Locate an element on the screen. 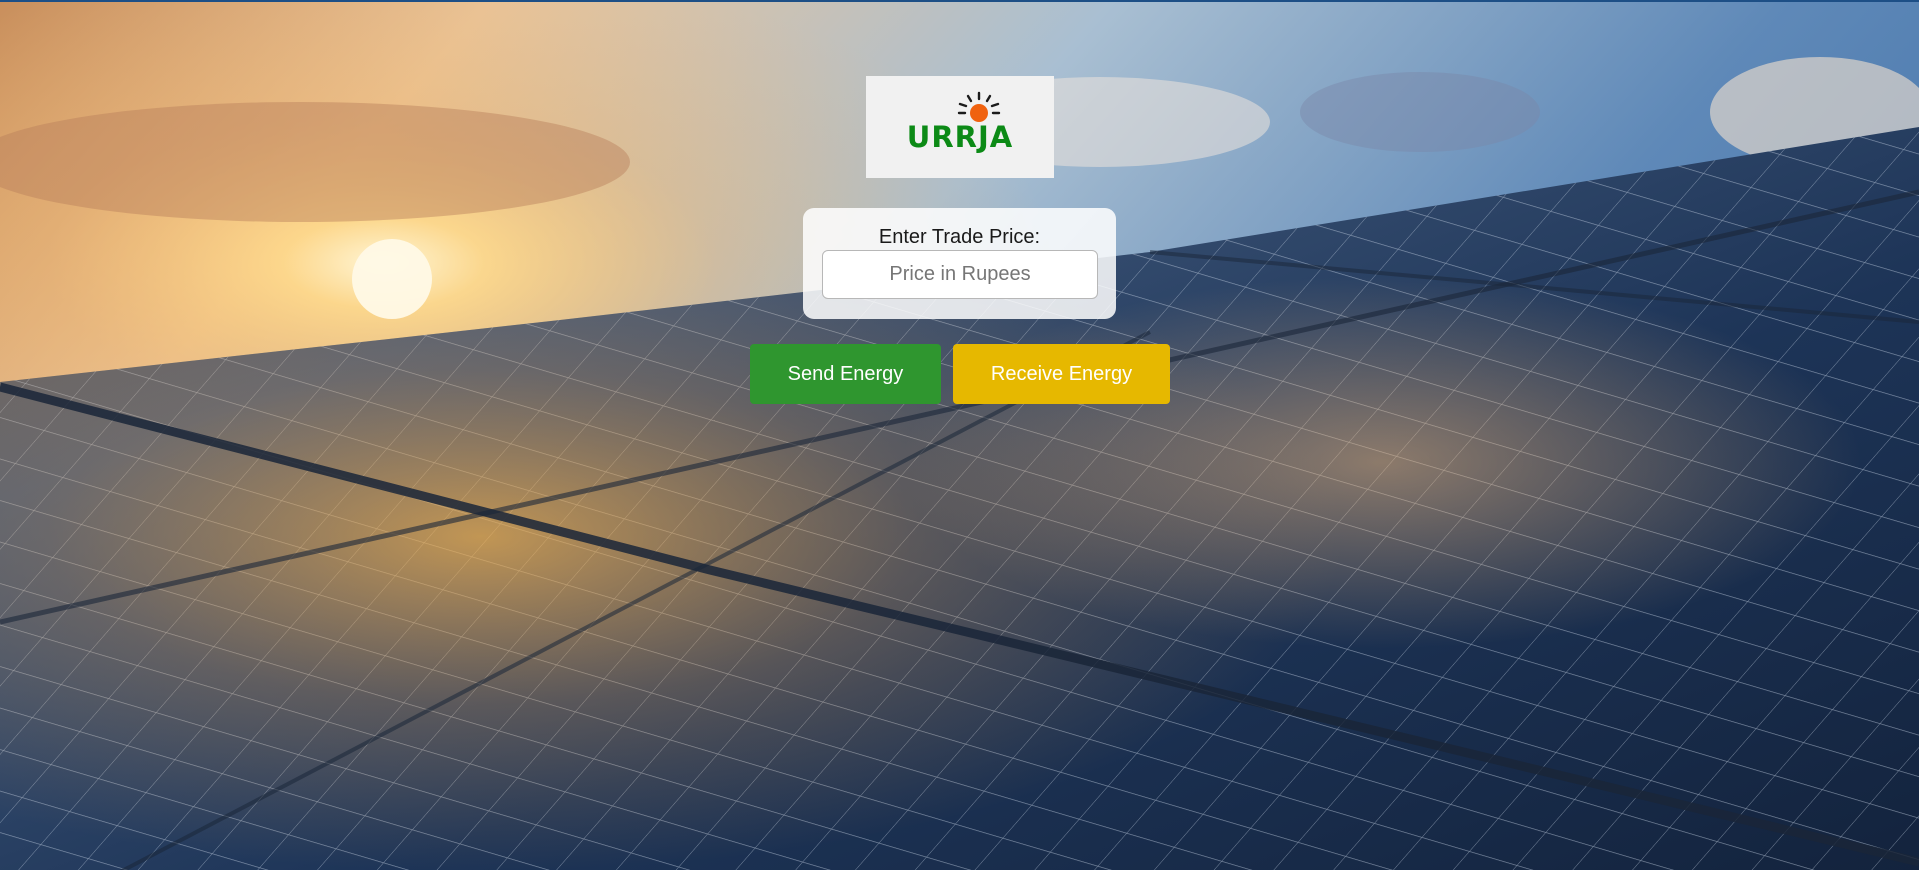 Image resolution: width=1919 pixels, height=870 pixels. trade-price-label: Enter Trade Price: is located at coordinates (959, 237).